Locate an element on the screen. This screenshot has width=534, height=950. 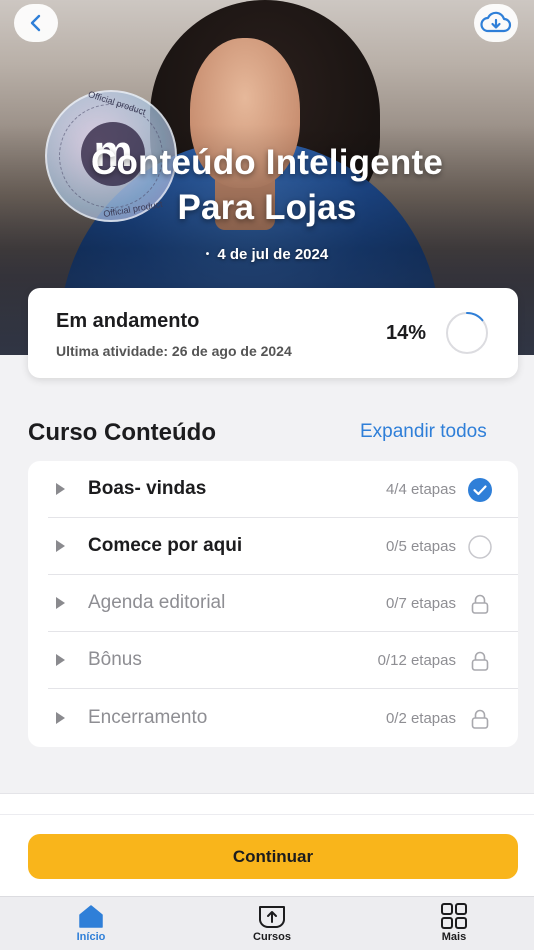
tab-mais: Mais is located at coordinates (454, 926).